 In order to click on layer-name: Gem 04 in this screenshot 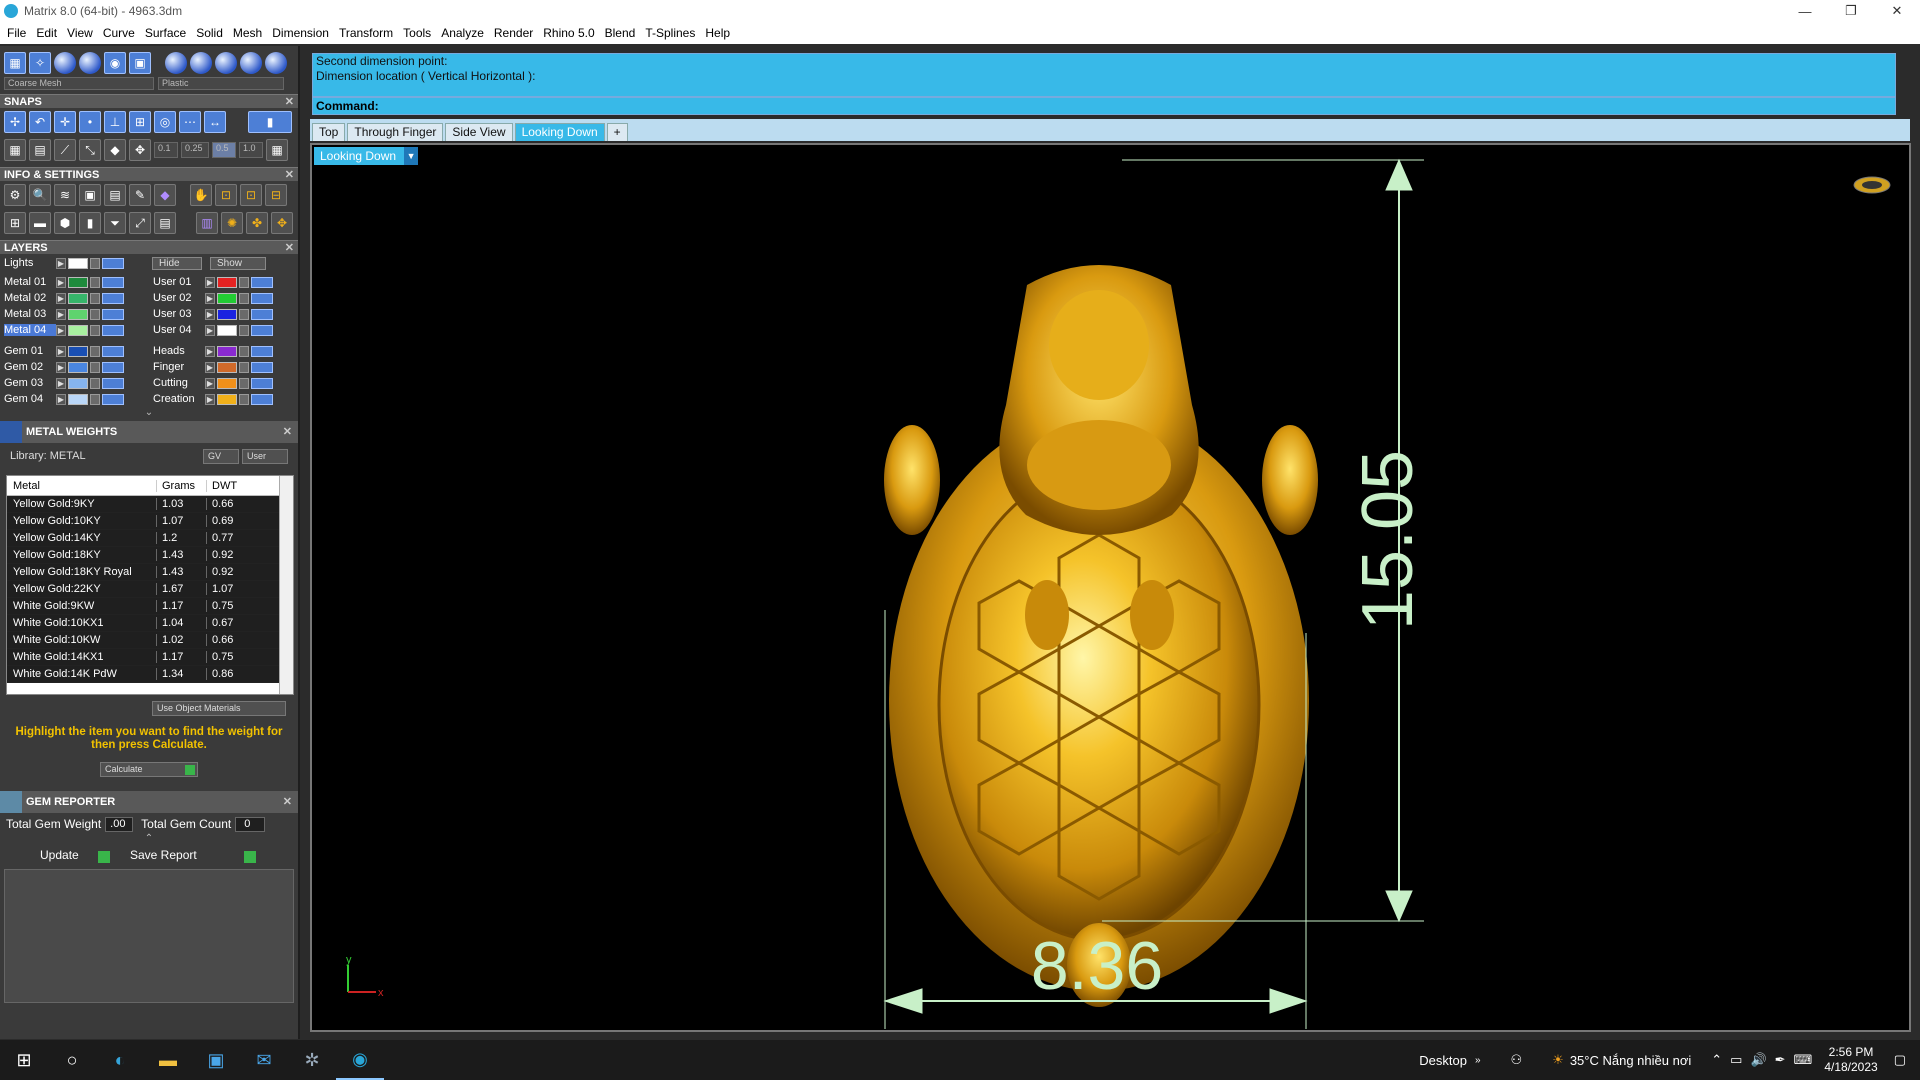, I will do `click(30, 399)`.